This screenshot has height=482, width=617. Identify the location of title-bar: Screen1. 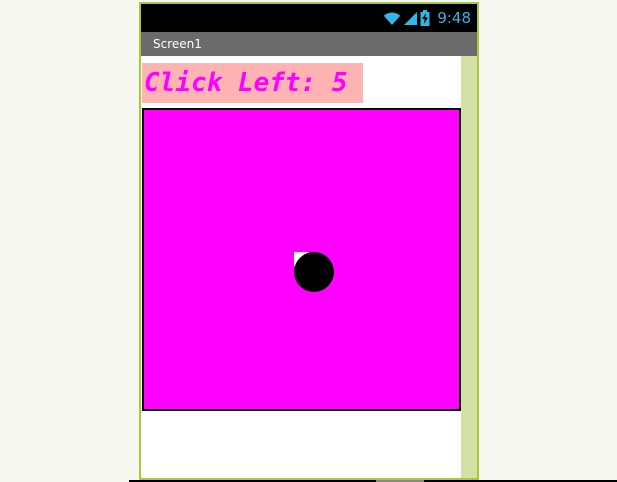
(309, 44).